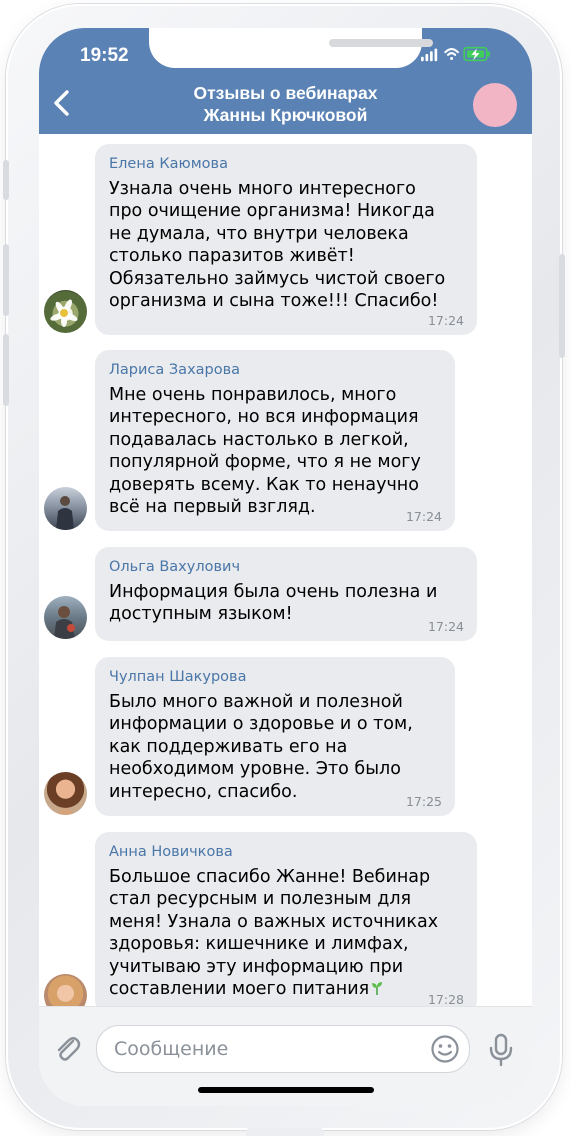  What do you see at coordinates (171, 852) in the screenshot?
I see `message-sender: Анна Новичкова` at bounding box center [171, 852].